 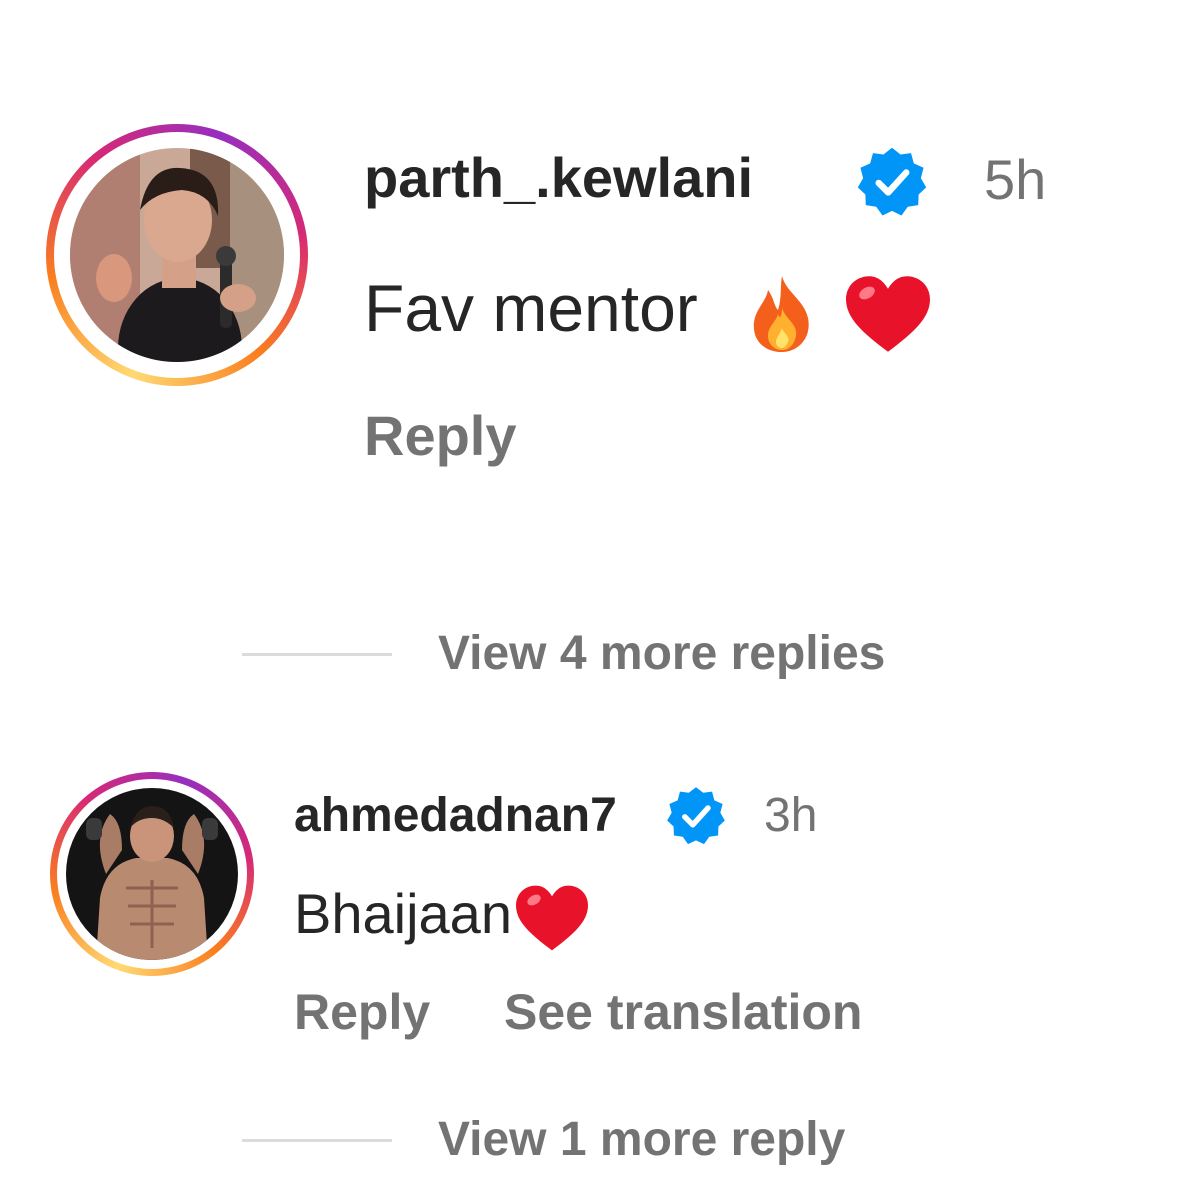 I want to click on comment-username: ahmedadnan7, so click(x=455, y=816).